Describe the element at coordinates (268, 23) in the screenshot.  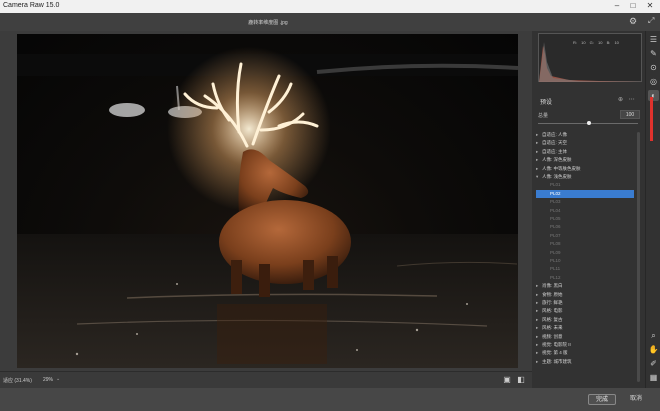
I see `file-name: 鹿转率维度图 .jpg` at that location.